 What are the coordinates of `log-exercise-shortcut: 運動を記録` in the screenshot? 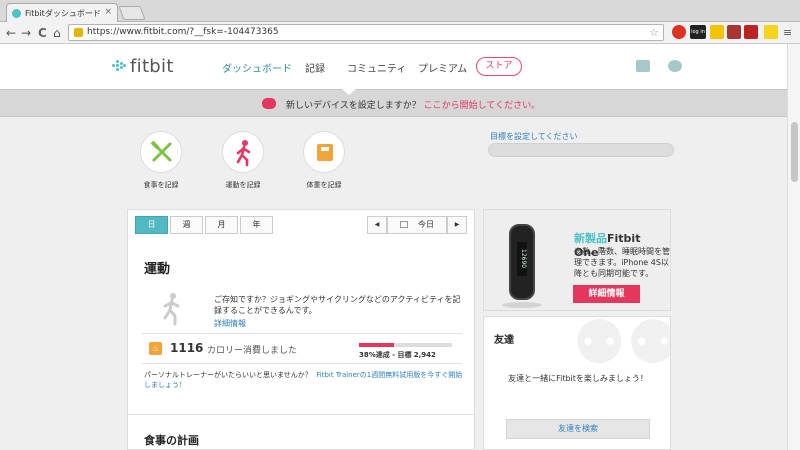 It's located at (243, 160).